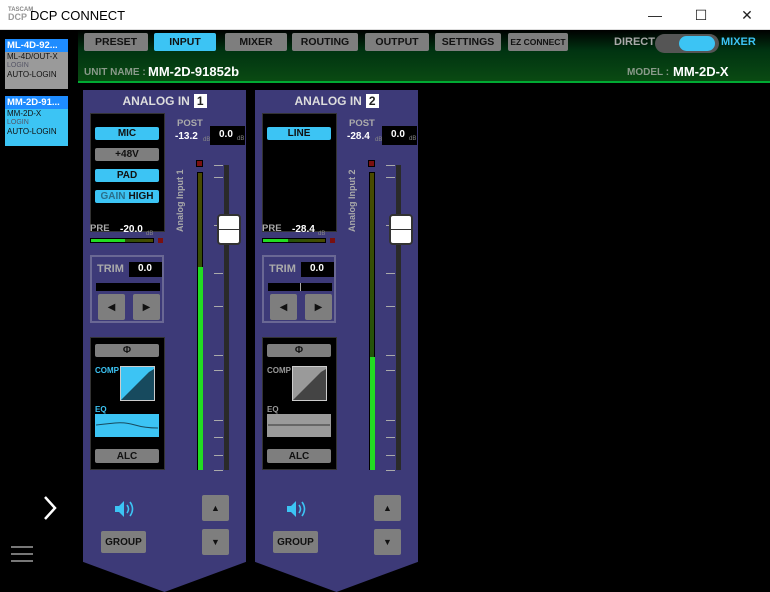 The image size is (770, 592). What do you see at coordinates (200, 101) in the screenshot?
I see `channel-number: 1` at bounding box center [200, 101].